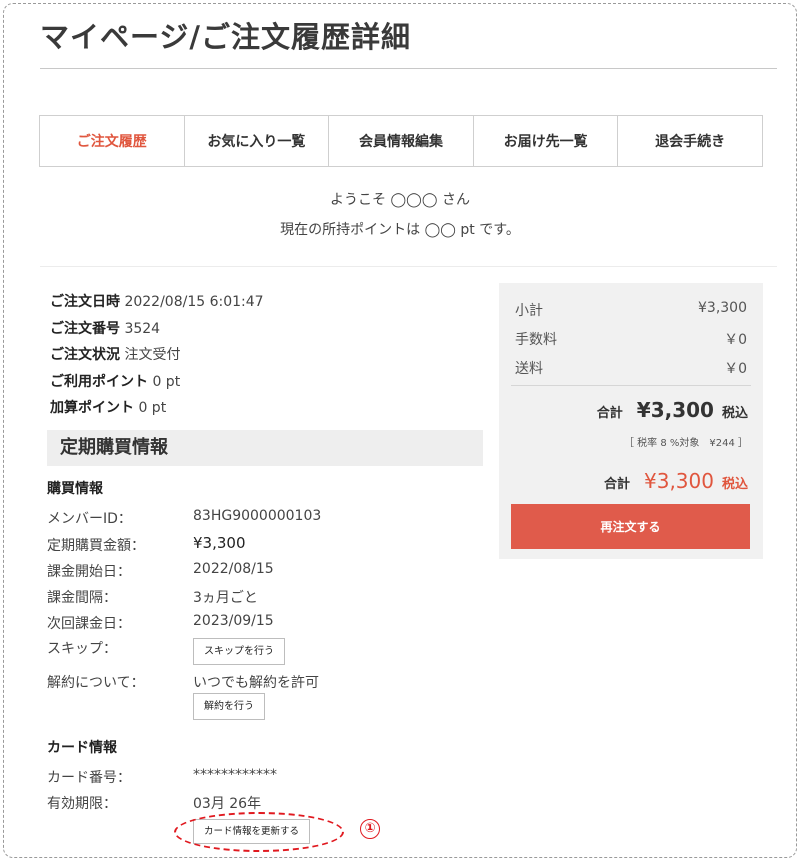 The image size is (800, 861). I want to click on card-info-heading: カード情報, so click(82, 748).